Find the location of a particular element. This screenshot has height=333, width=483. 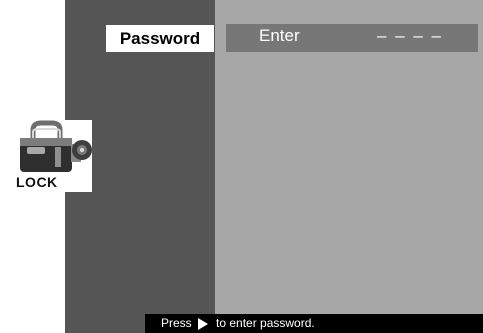

password-tab: Password is located at coordinates (160, 38).